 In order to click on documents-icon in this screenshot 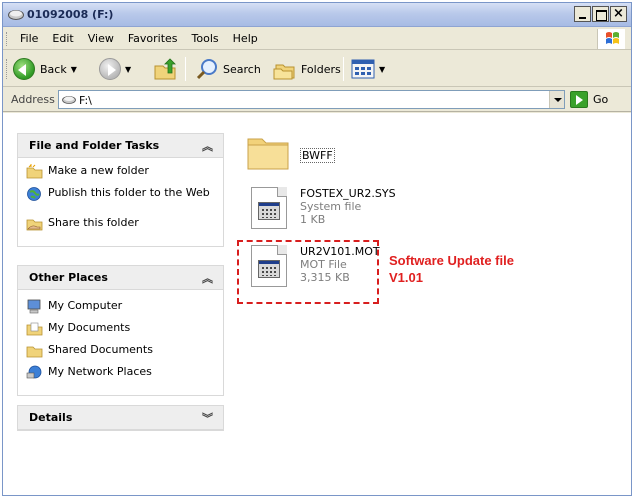, I will do `click(34, 329)`.